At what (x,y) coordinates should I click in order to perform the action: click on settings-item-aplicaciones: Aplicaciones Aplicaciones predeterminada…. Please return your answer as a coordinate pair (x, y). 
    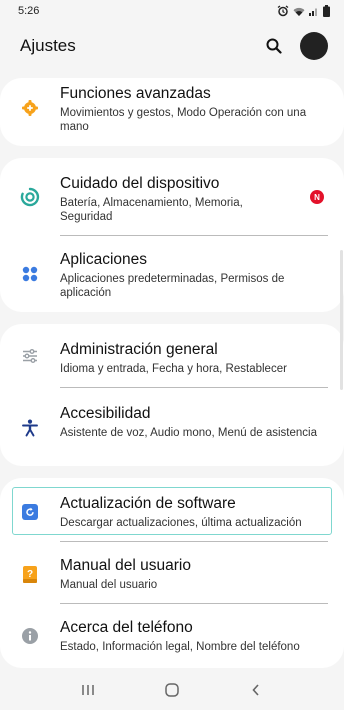
    Looking at the image, I should click on (172, 274).